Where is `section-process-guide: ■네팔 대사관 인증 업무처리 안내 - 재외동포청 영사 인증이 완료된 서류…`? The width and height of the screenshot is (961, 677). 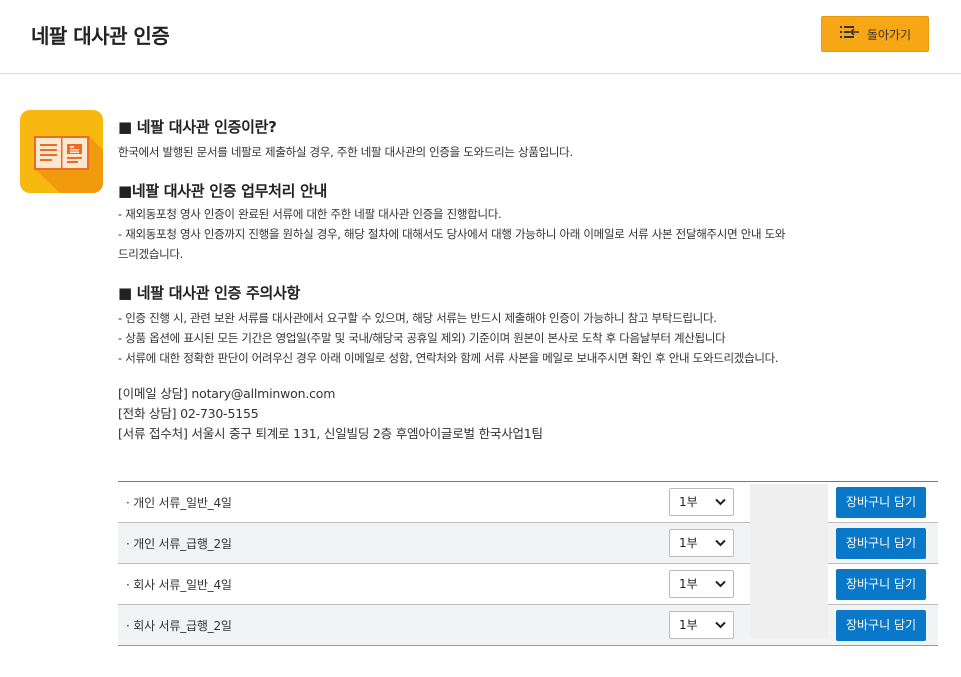
section-process-guide: ■네팔 대사관 인증 업무처리 안내 - 재외동포청 영사 인증이 완료된 서류… is located at coordinates (518, 222).